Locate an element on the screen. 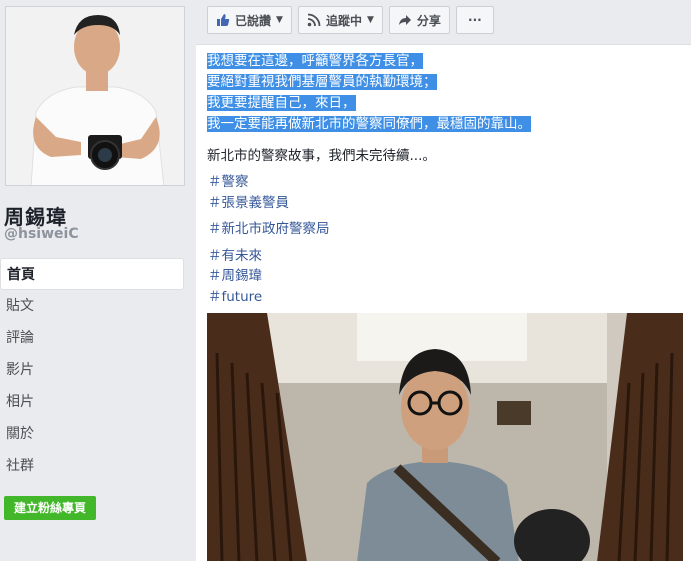  highlighted-line: 我更要提醒自己，來日， is located at coordinates (281, 103).